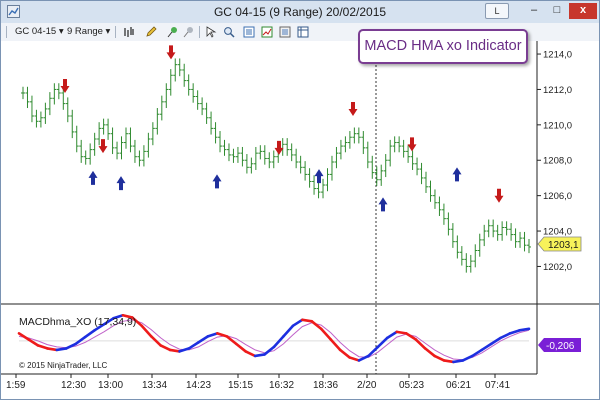  Describe the element at coordinates (557, 125) in the screenshot. I see `price-tick-label: 1210,0` at that location.